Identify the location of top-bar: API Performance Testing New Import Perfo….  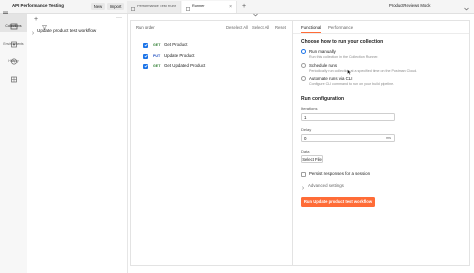
(237, 8).